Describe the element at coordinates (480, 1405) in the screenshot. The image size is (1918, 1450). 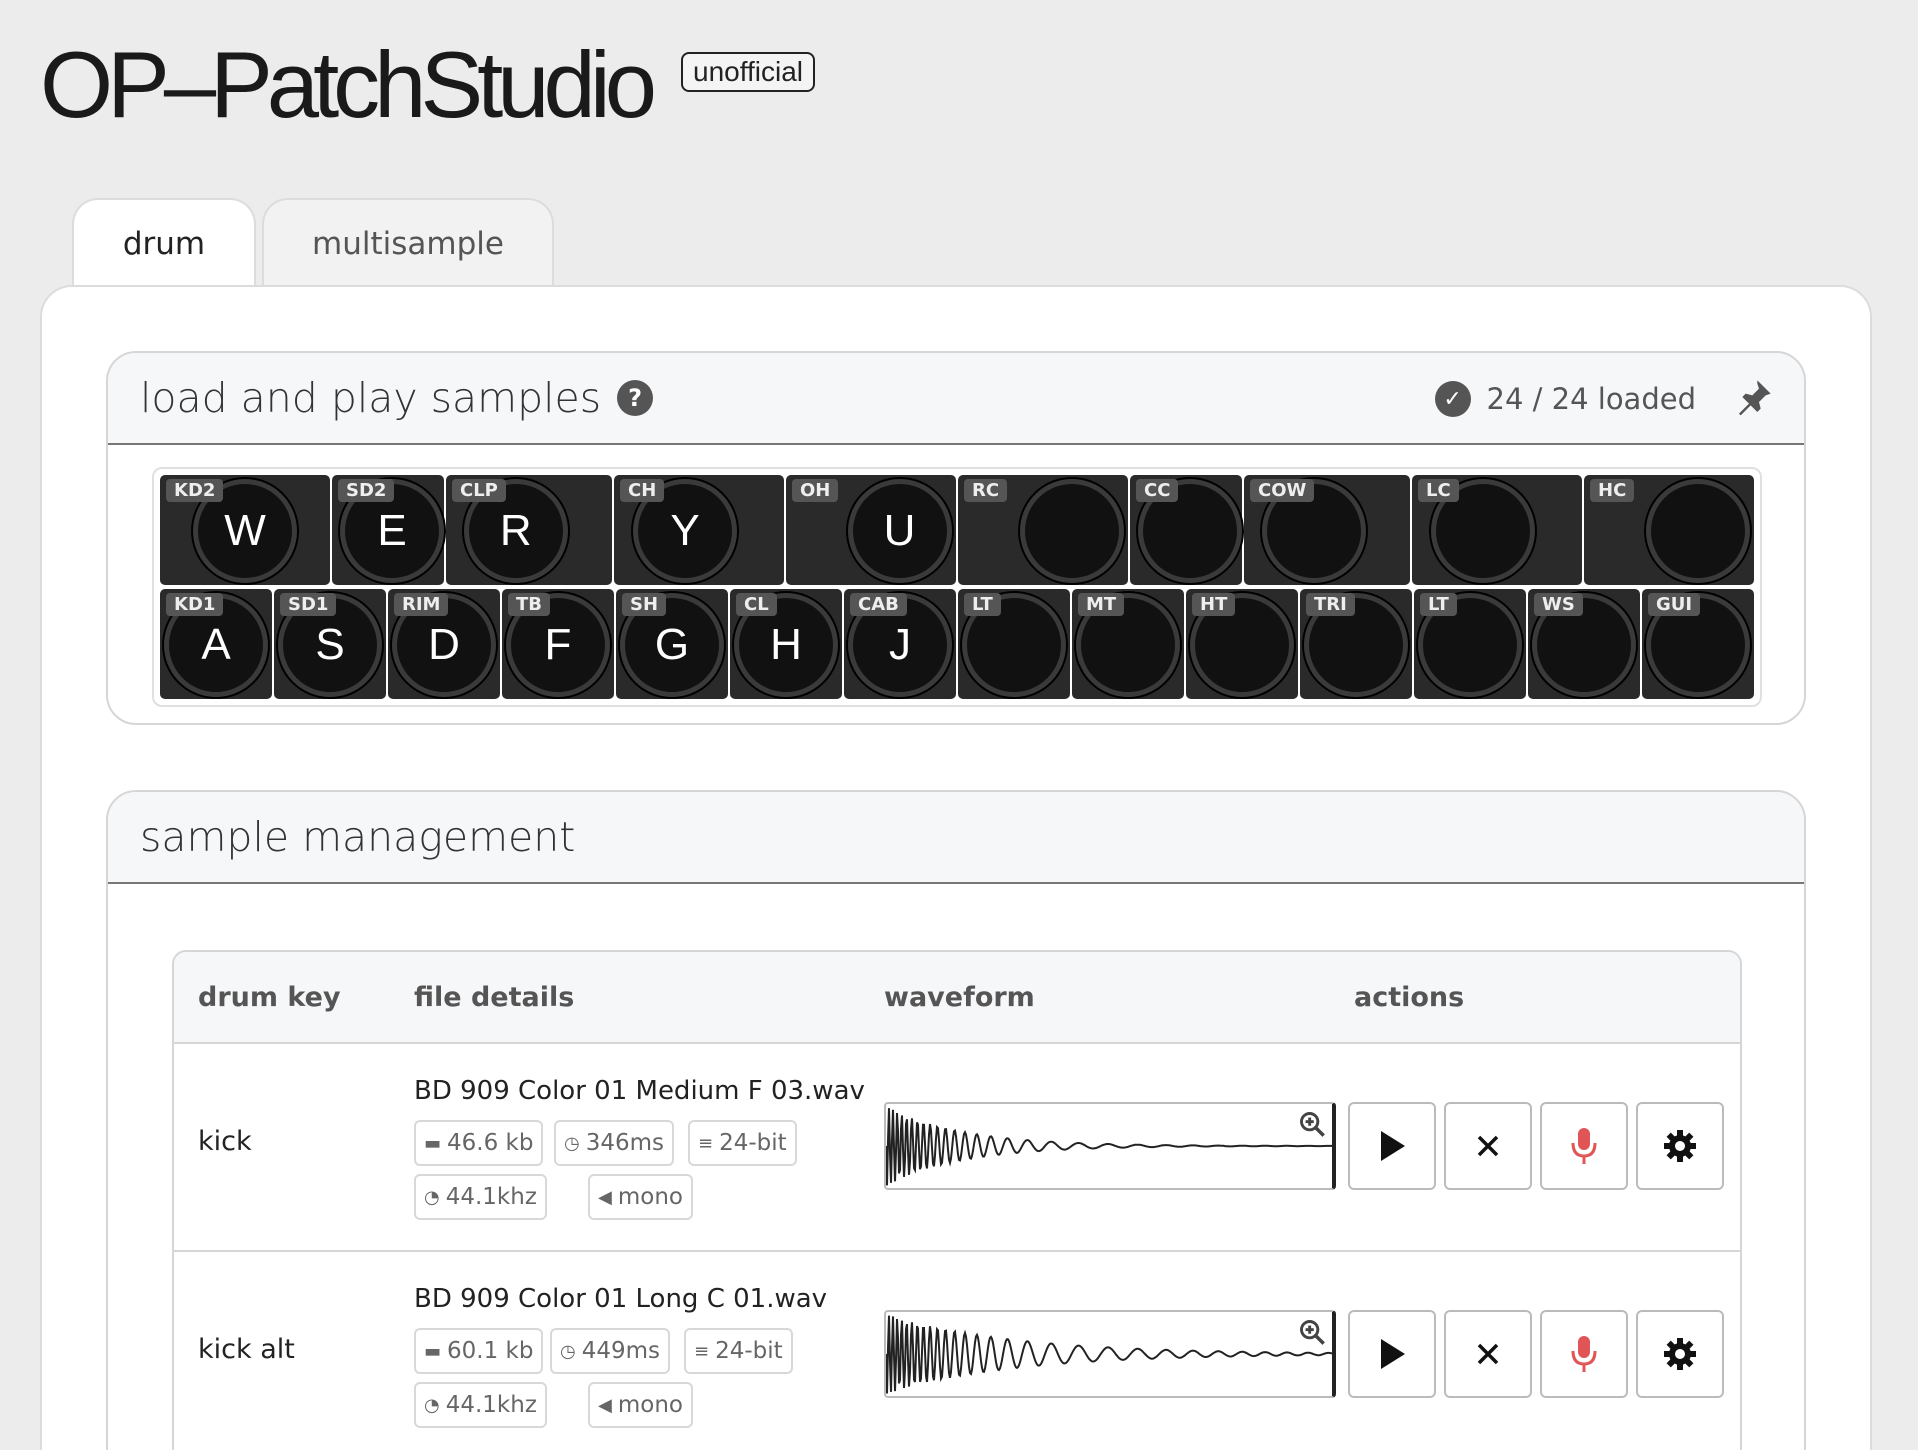
I see `sample-rate-chip: ◔ 44.1khz` at that location.